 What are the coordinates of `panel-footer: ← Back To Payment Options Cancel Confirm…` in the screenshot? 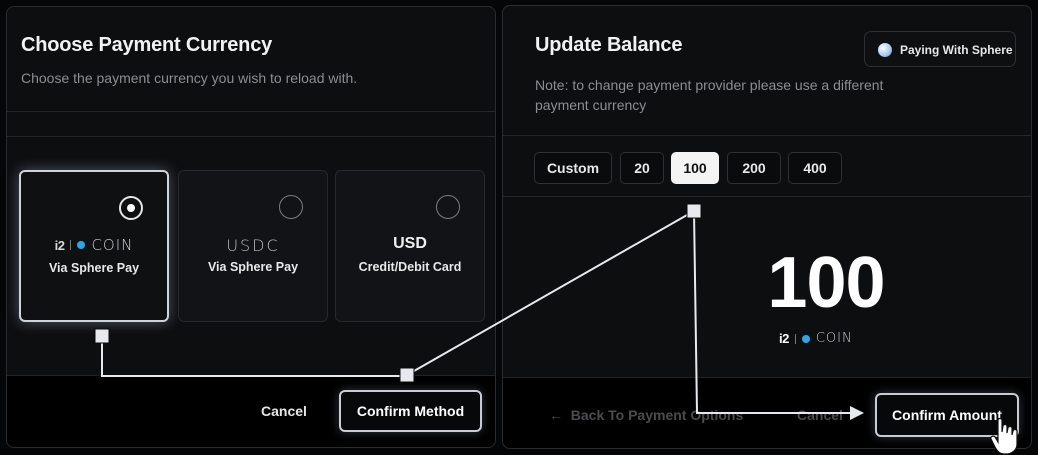 It's located at (767, 412).